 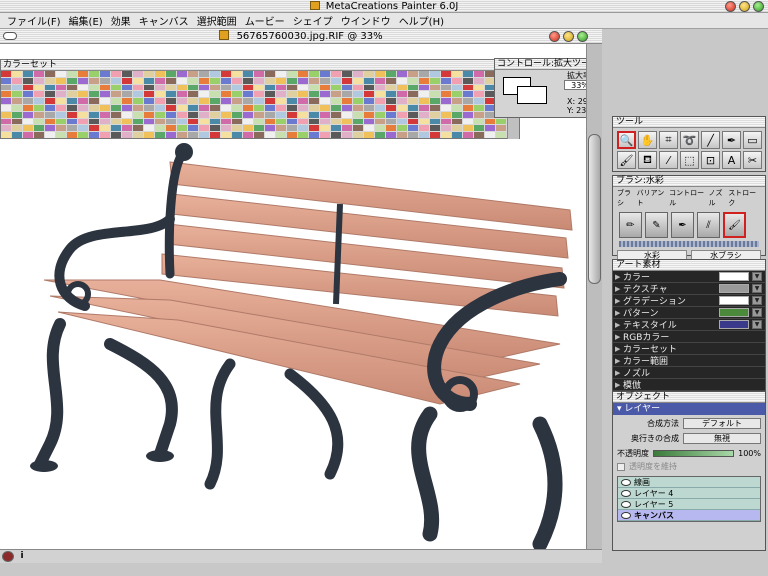 What do you see at coordinates (594, 296) in the screenshot?
I see `vertical-scrollbar` at bounding box center [594, 296].